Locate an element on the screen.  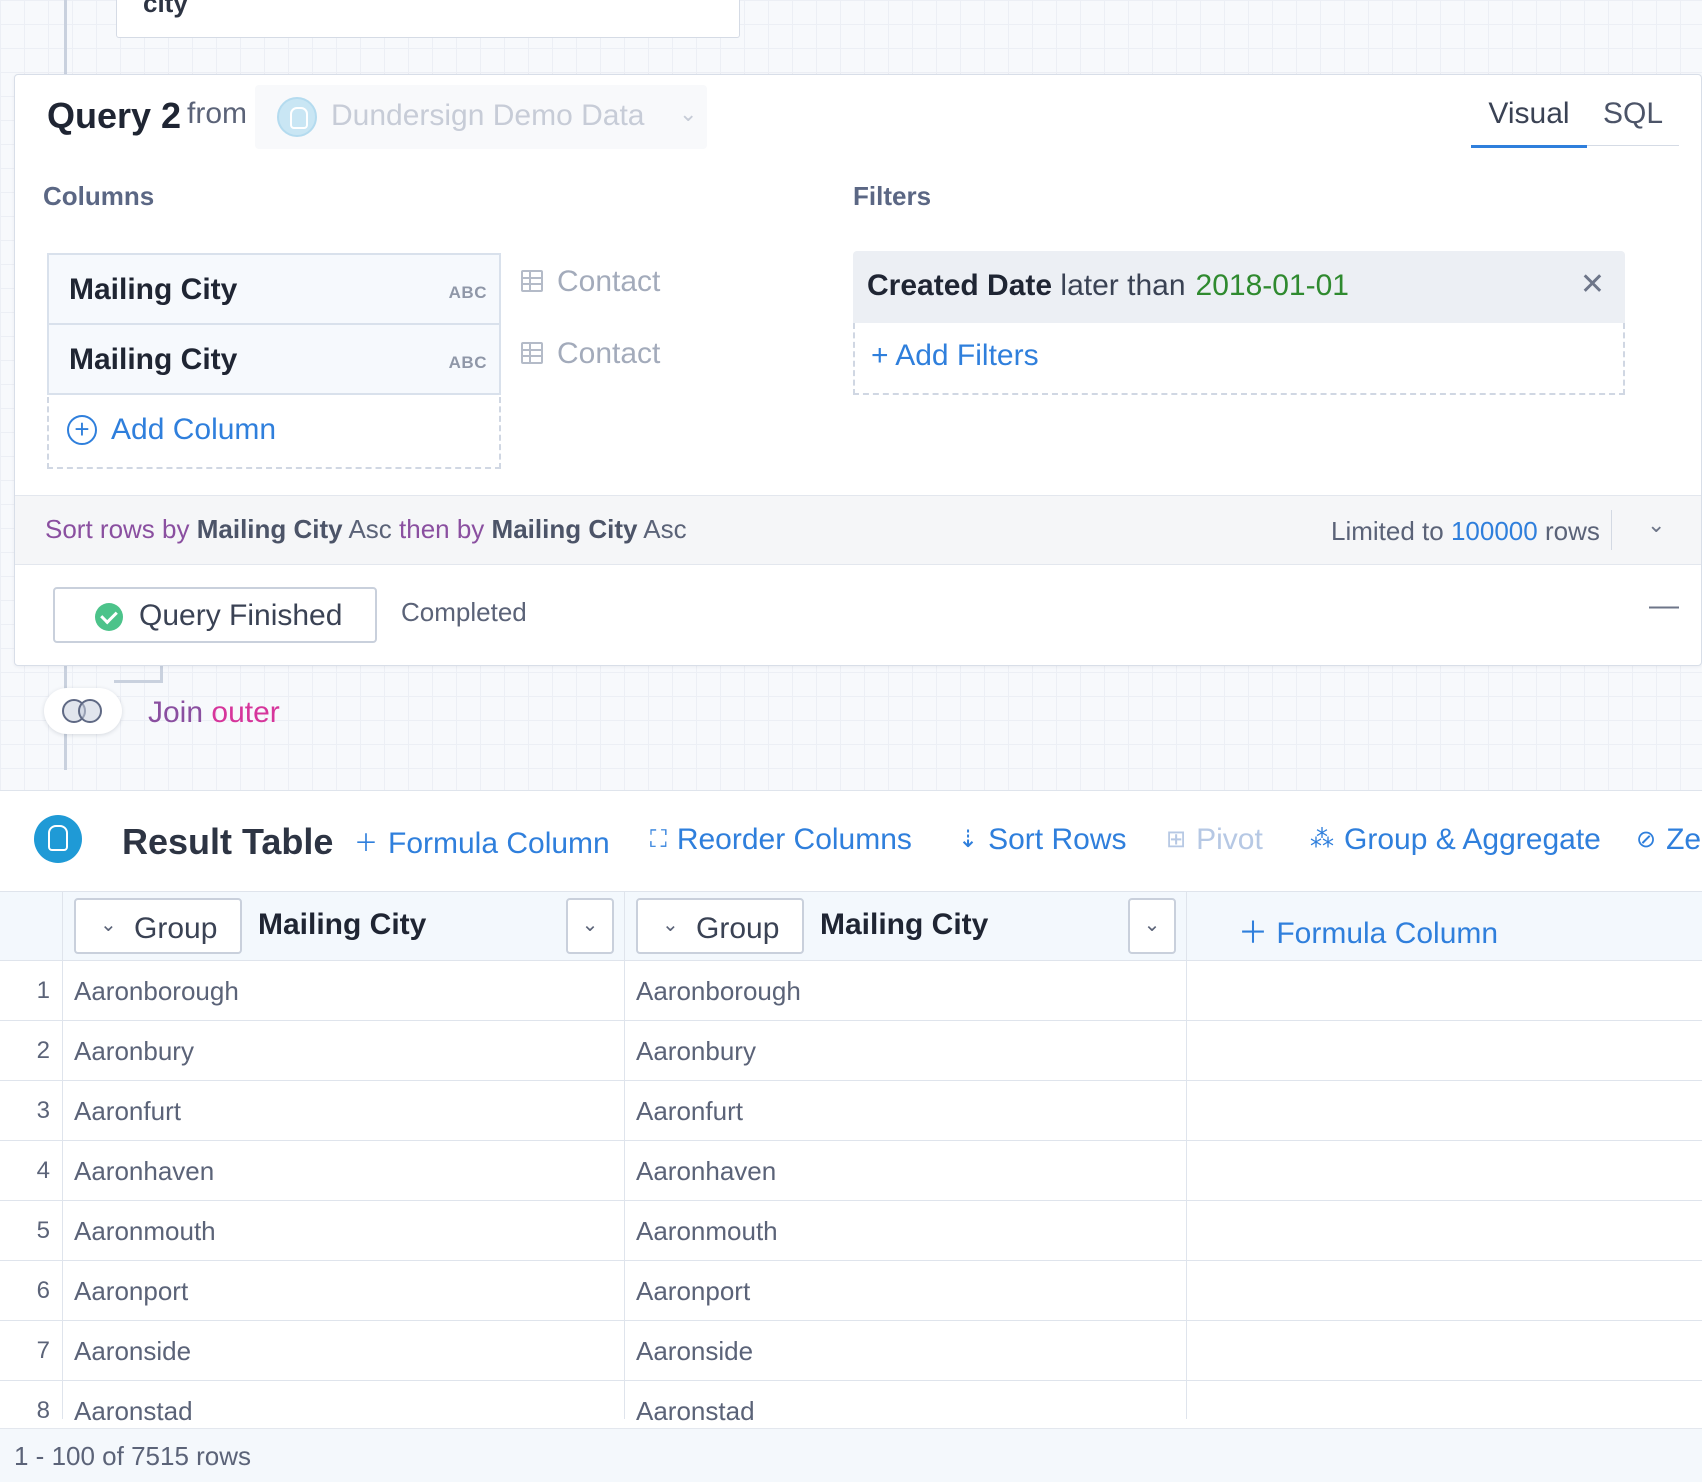
query-status-label: Query Finished is located at coordinates (241, 615).